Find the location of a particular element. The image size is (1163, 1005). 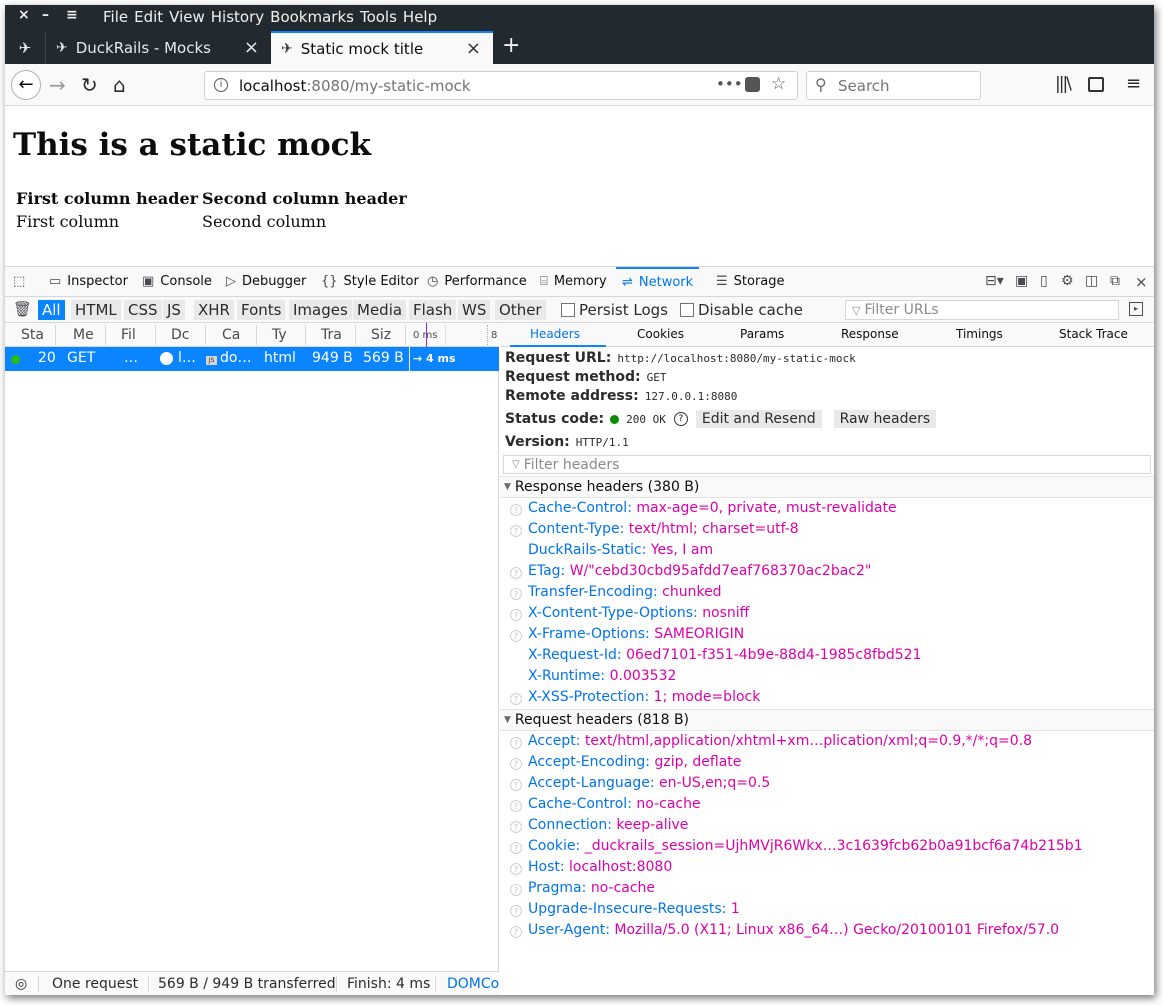

raw-headers-button: Raw headers is located at coordinates (885, 419).